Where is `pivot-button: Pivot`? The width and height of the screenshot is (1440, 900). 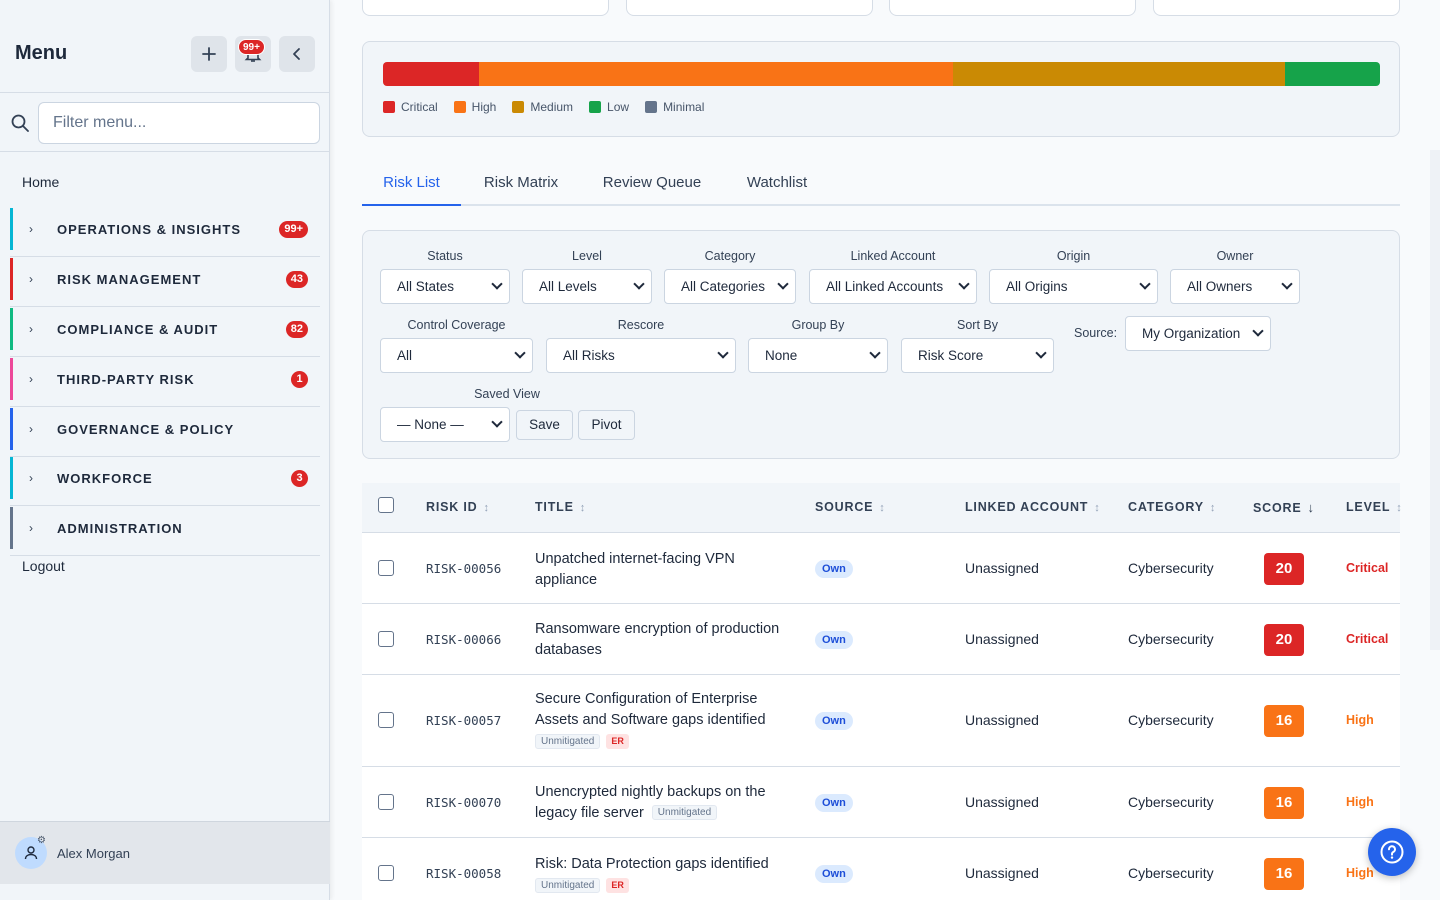
pivot-button: Pivot is located at coordinates (606, 425).